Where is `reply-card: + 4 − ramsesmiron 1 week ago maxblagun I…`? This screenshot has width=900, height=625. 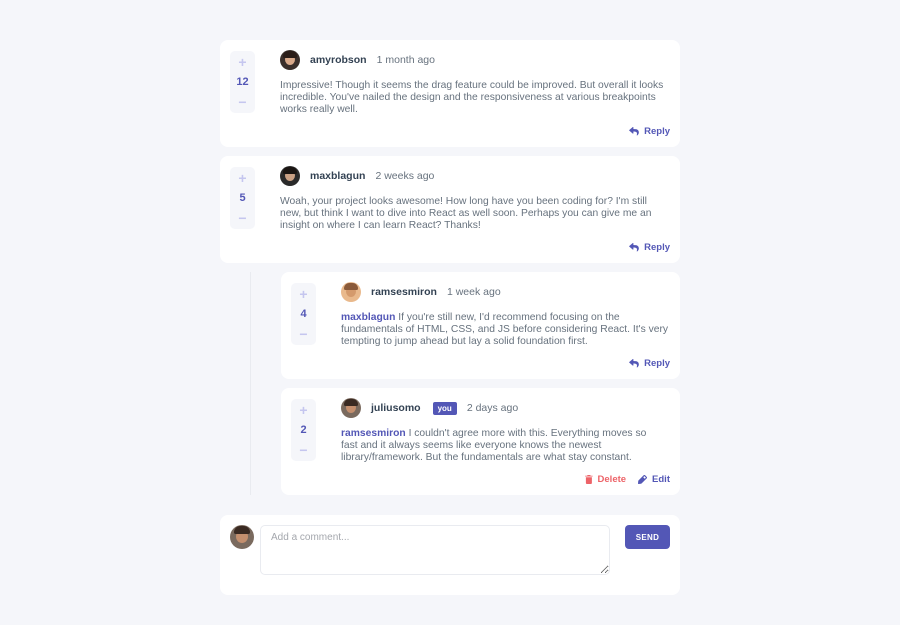 reply-card: + 4 − ramsesmiron 1 week ago maxblagun I… is located at coordinates (480, 325).